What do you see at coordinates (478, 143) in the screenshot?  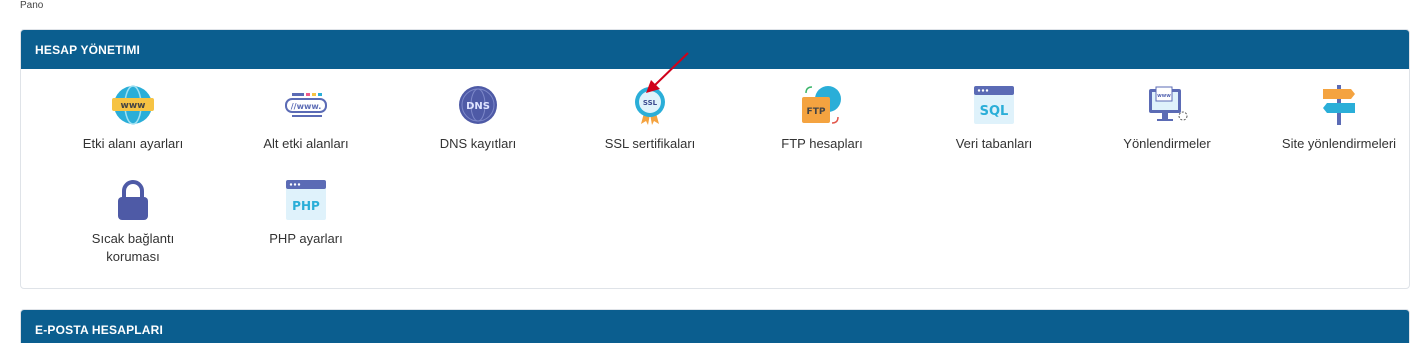 I see `tile-label: DNS kayıtları` at bounding box center [478, 143].